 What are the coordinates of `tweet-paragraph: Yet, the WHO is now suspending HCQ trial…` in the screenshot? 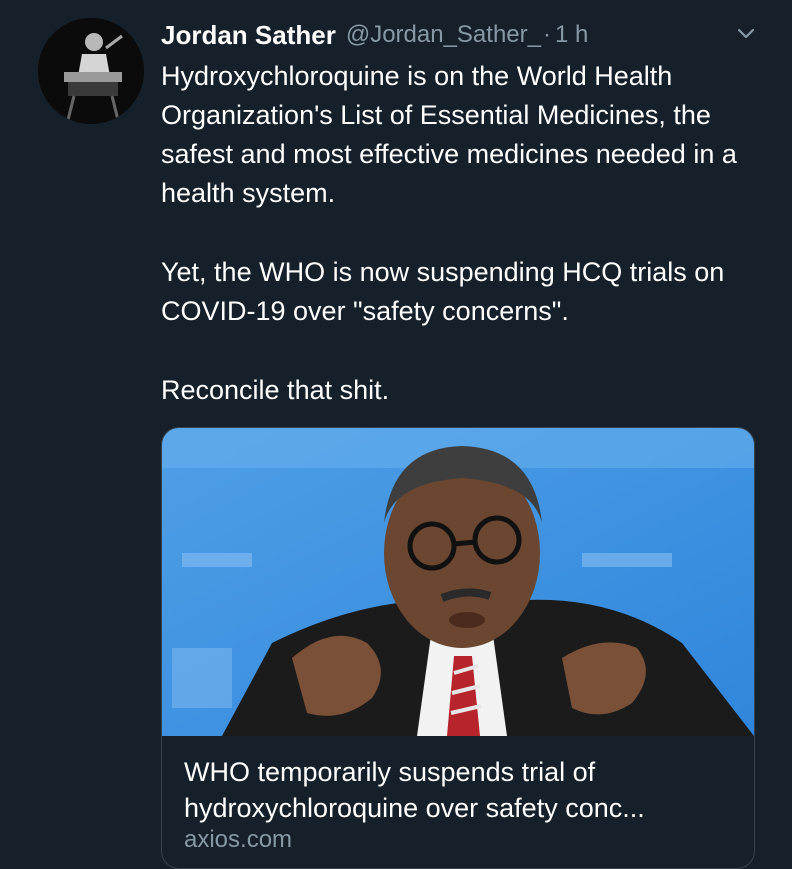 It's located at (443, 291).